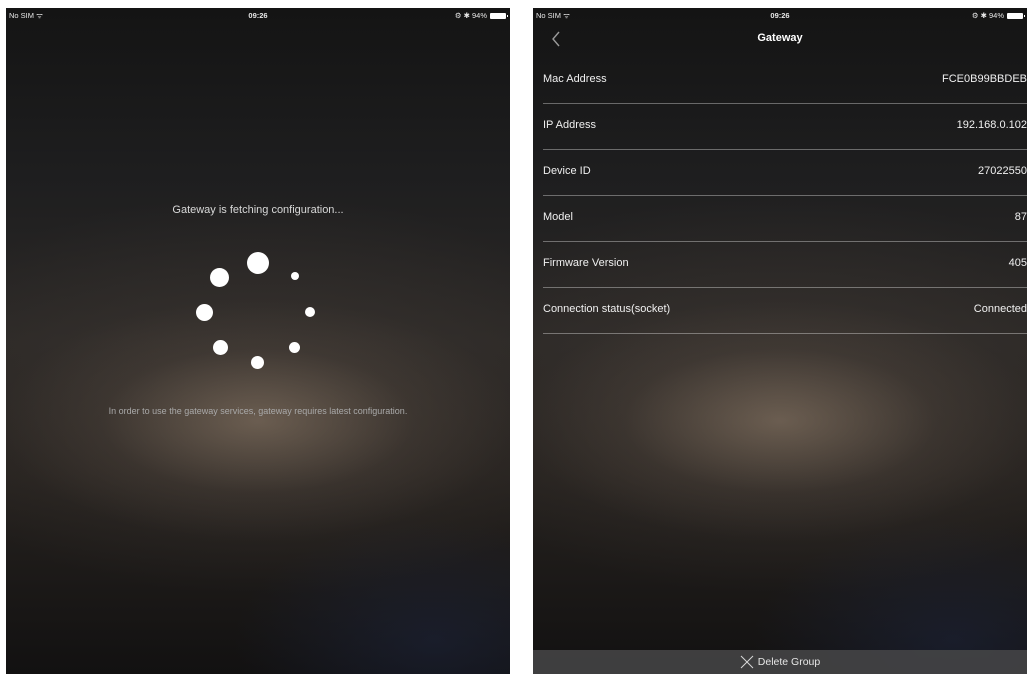 Image resolution: width=1027 pixels, height=674 pixels. Describe the element at coordinates (569, 125) in the screenshot. I see `row-label: IP Address` at that location.